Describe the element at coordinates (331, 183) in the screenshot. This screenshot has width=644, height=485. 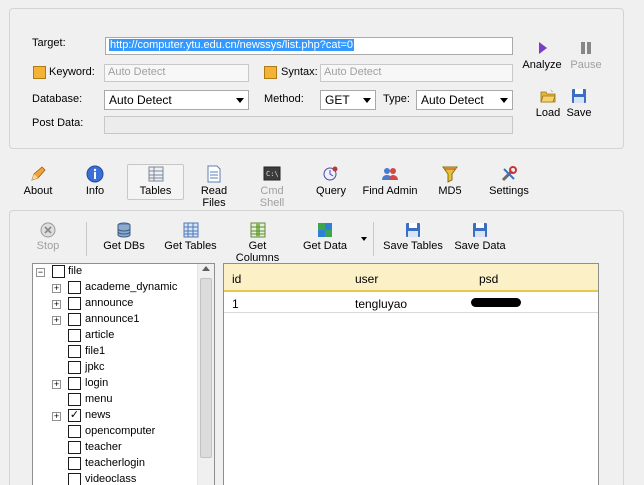
I see `tab-query: Query` at that location.